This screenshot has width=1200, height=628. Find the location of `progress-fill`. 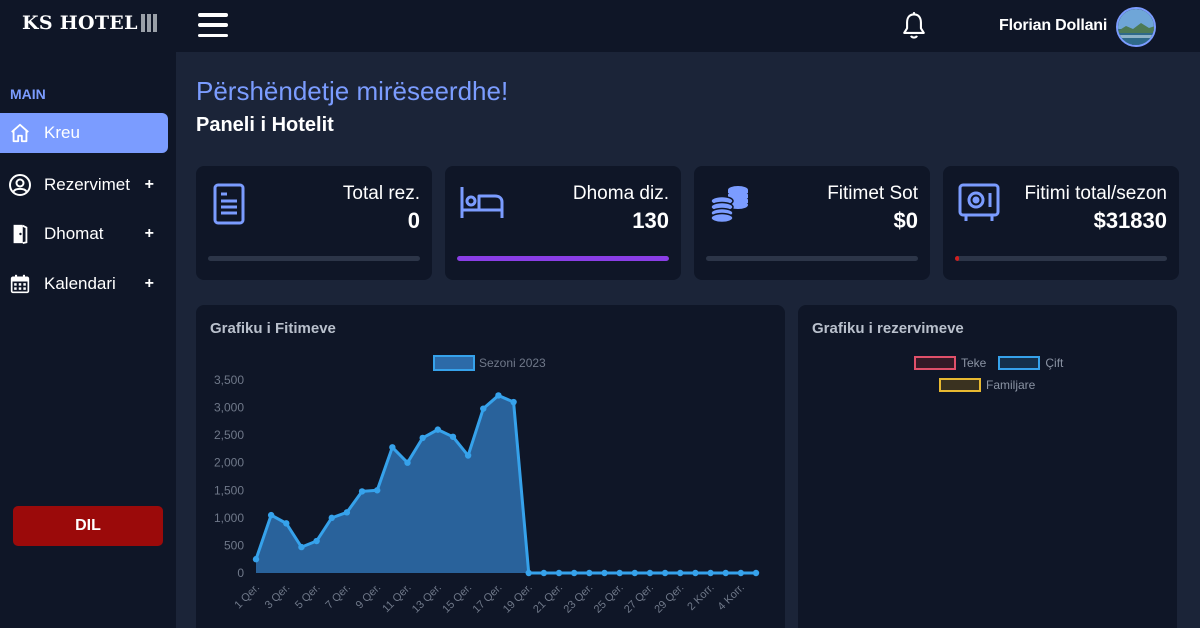

progress-fill is located at coordinates (563, 258).